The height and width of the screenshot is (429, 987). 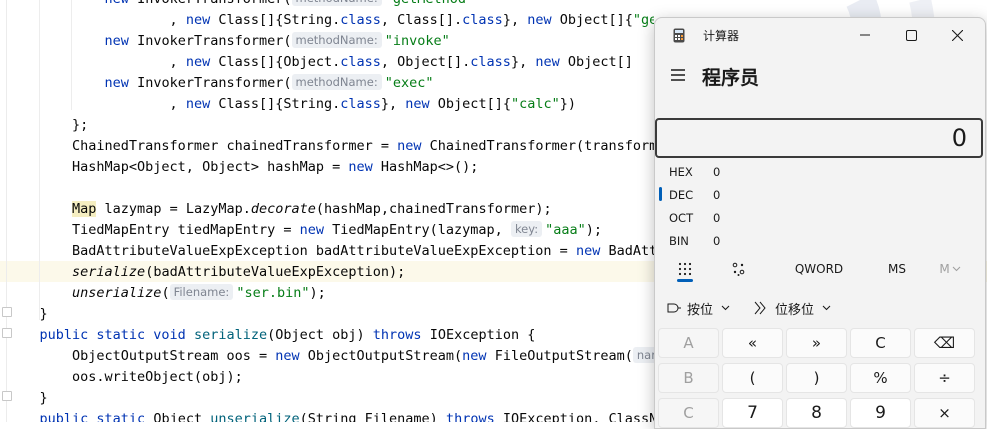 I want to click on radix-bin-row: BIN 0, so click(x=820, y=242).